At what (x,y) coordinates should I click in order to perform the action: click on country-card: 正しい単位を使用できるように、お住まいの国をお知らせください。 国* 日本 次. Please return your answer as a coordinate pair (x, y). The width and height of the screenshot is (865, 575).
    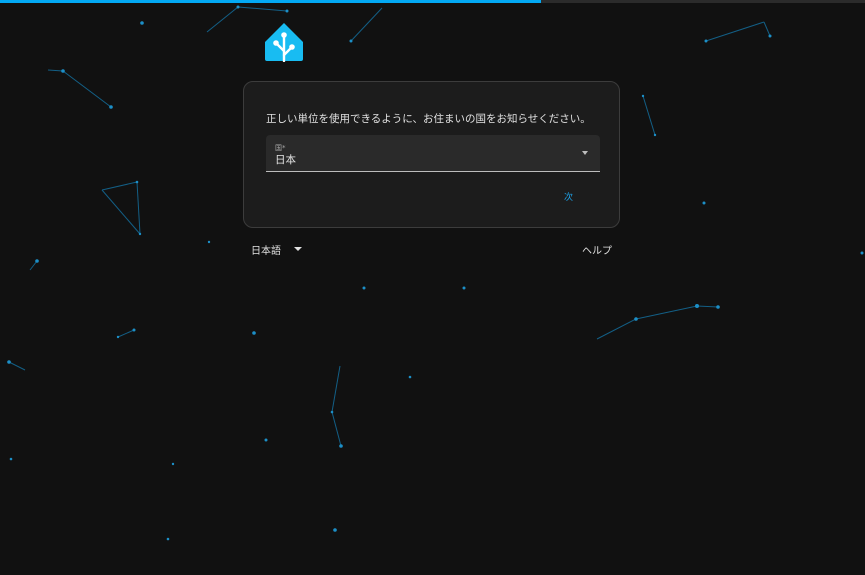
    Looking at the image, I should click on (431, 154).